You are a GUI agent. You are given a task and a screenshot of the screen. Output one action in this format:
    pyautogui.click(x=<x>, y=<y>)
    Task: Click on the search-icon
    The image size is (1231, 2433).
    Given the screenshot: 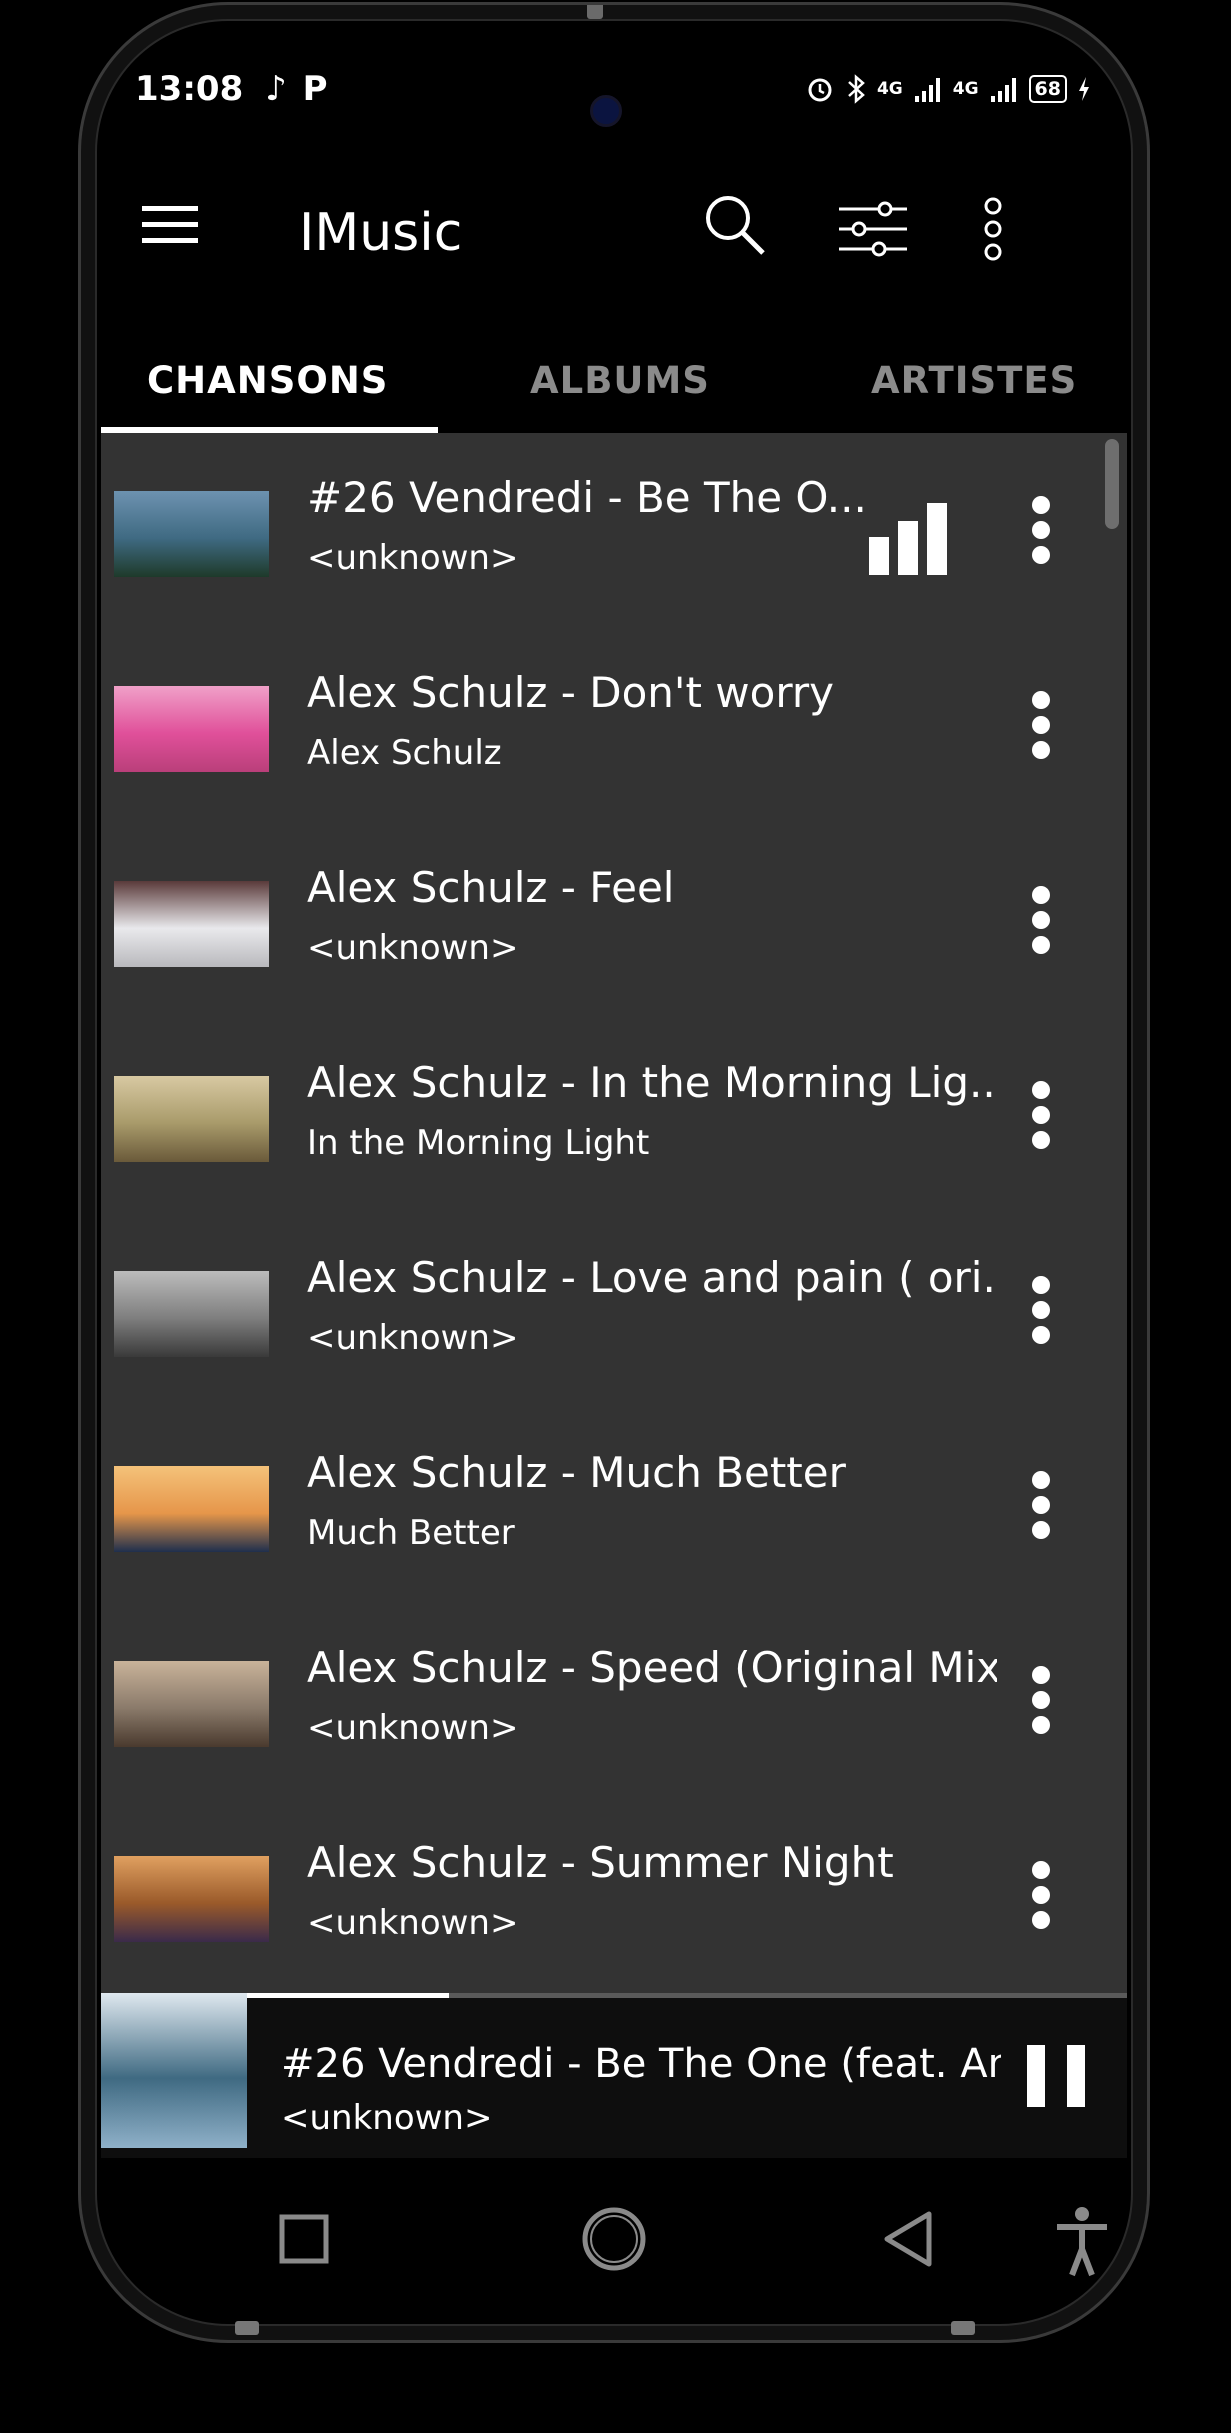 What is the action you would take?
    pyautogui.click(x=735, y=225)
    